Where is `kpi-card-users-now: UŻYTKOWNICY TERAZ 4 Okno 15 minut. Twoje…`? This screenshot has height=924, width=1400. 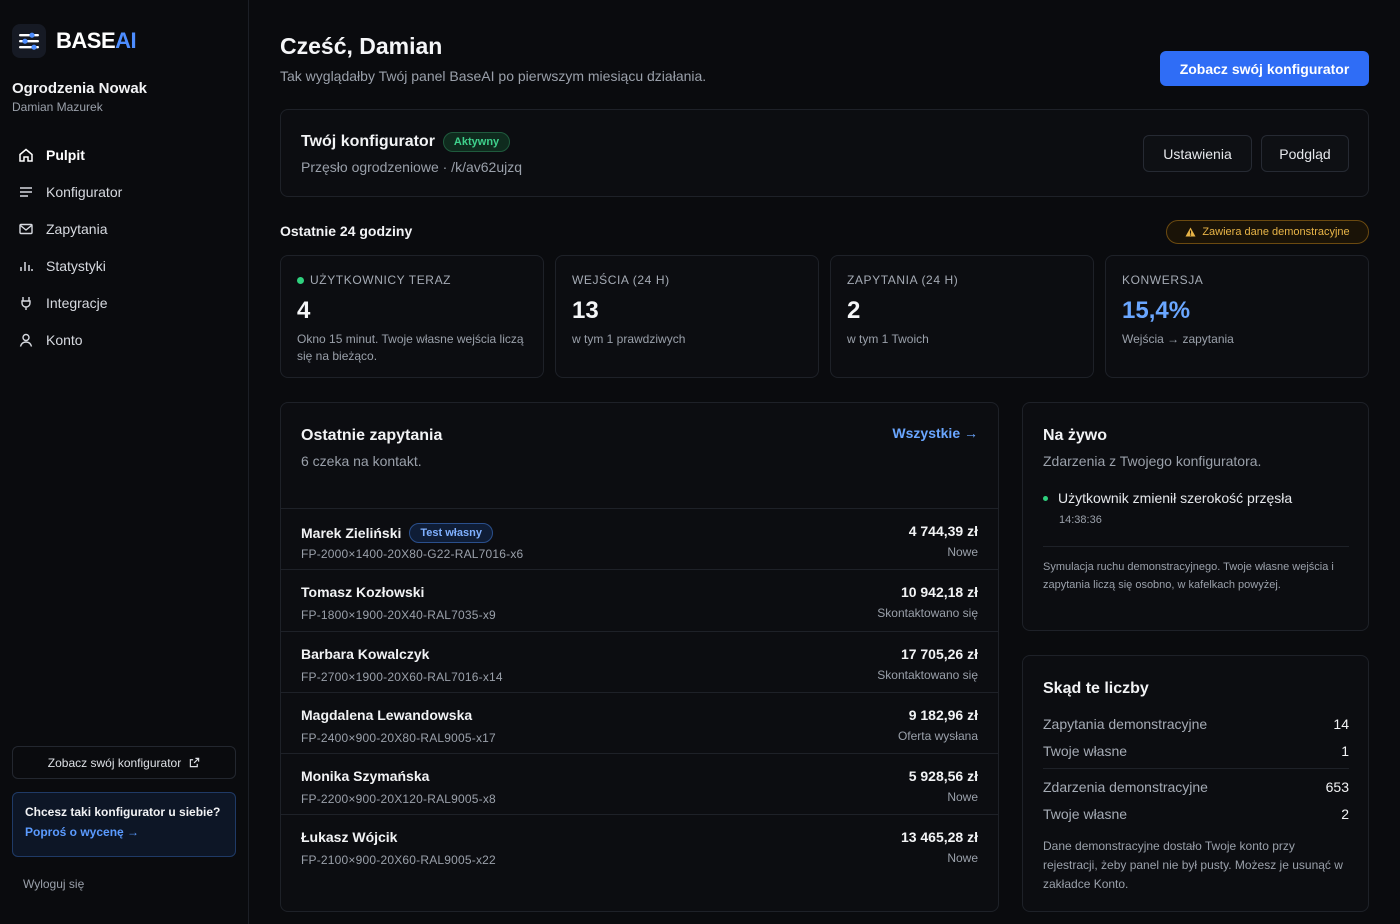 kpi-card-users-now: UŻYTKOWNICY TERAZ 4 Okno 15 minut. Twoje… is located at coordinates (412, 316).